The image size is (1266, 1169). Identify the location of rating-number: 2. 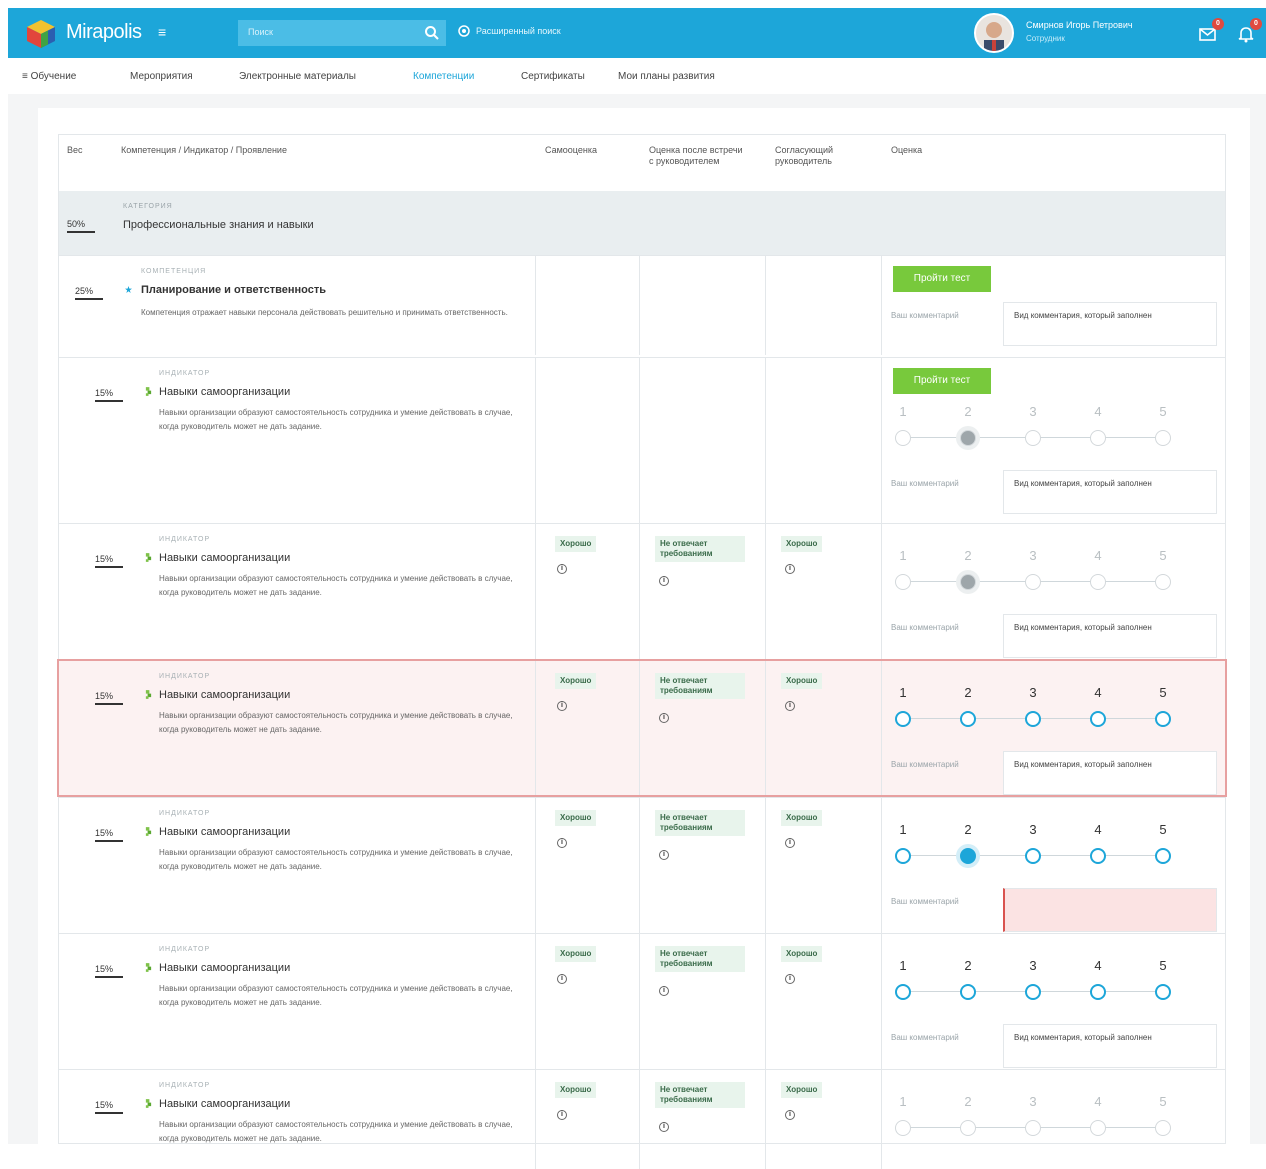
(968, 411).